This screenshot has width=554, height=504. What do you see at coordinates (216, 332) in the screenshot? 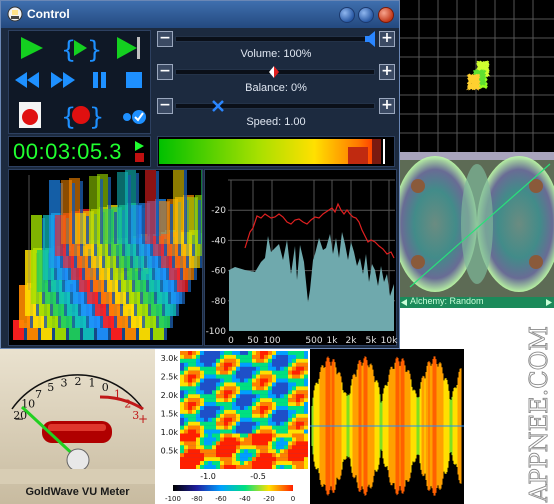
I see `y-tick-label: -100` at bounding box center [216, 332].